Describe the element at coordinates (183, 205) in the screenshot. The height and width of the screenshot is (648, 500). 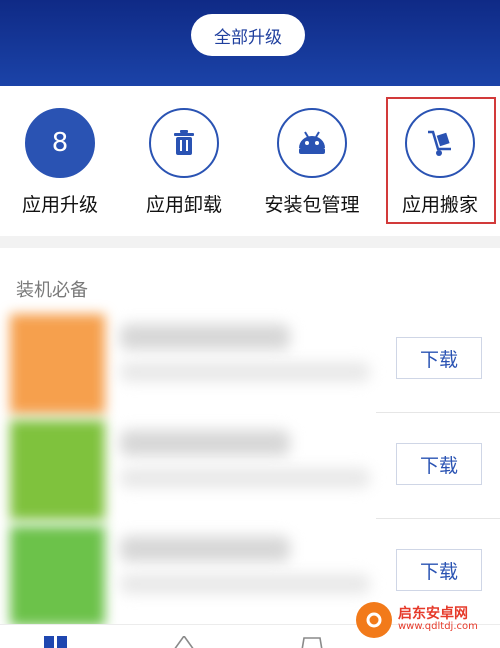
I see `tool-app-uninstall-label: 应用卸载` at that location.